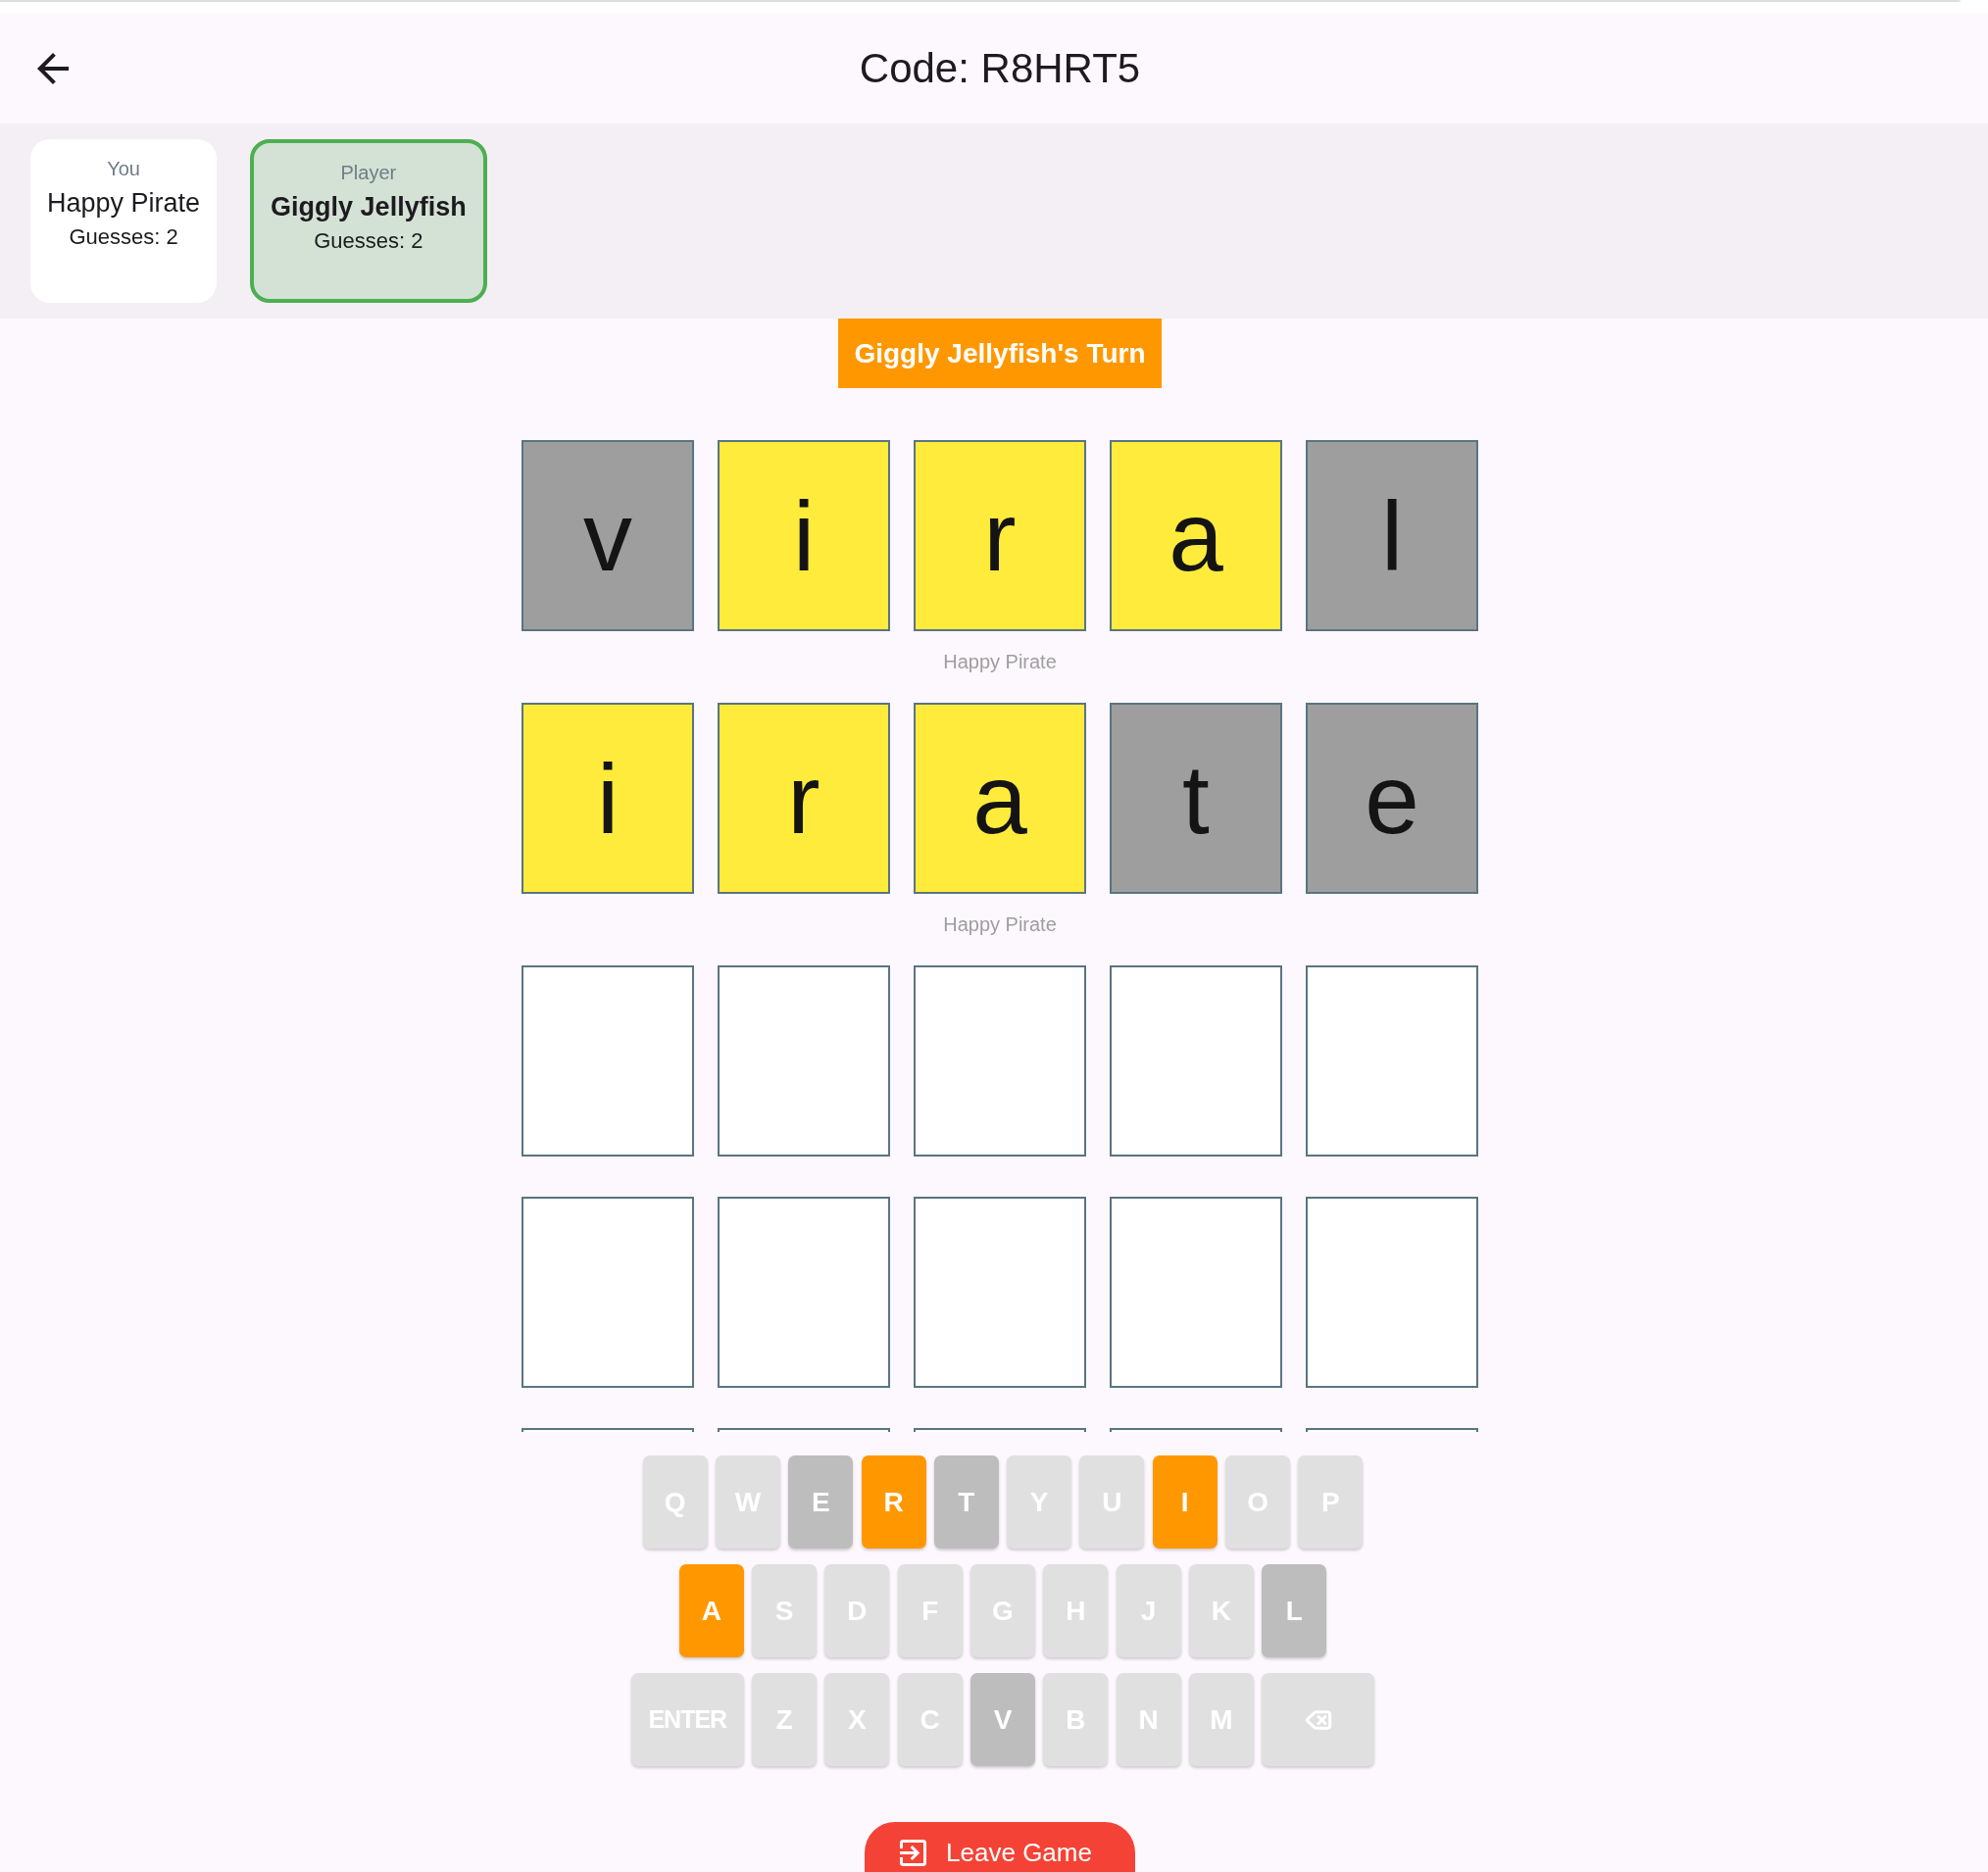 The width and height of the screenshot is (1988, 1872). What do you see at coordinates (1185, 1502) in the screenshot?
I see `keyboard-key: I` at bounding box center [1185, 1502].